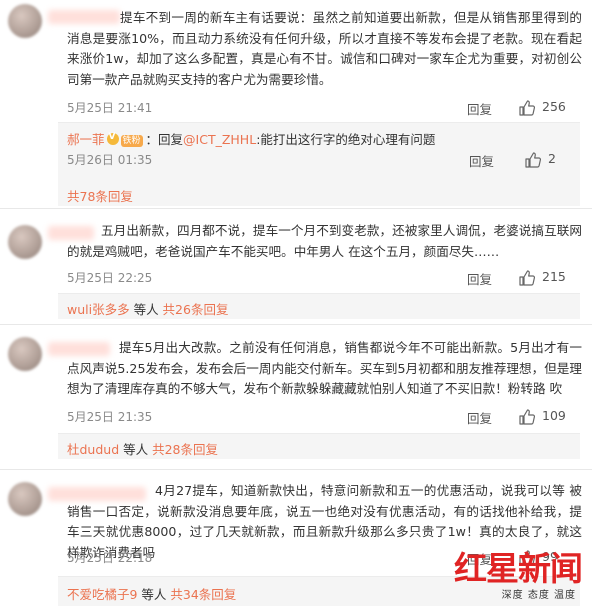 Image resolution: width=592 pixels, height=608 pixels. I want to click on comment-meta: 5月25日 22:25 回复 215, so click(323, 278).